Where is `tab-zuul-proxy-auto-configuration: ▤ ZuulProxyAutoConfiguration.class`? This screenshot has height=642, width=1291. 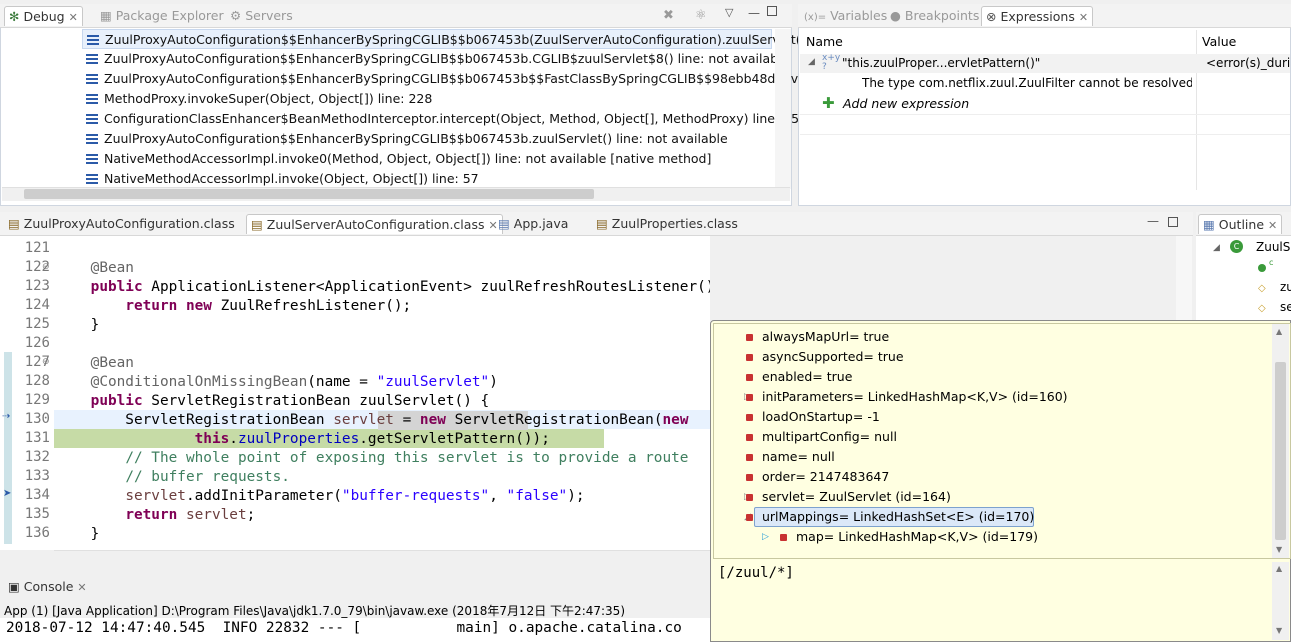 tab-zuul-proxy-auto-configuration: ▤ ZuulProxyAutoConfiguration.class is located at coordinates (121, 224).